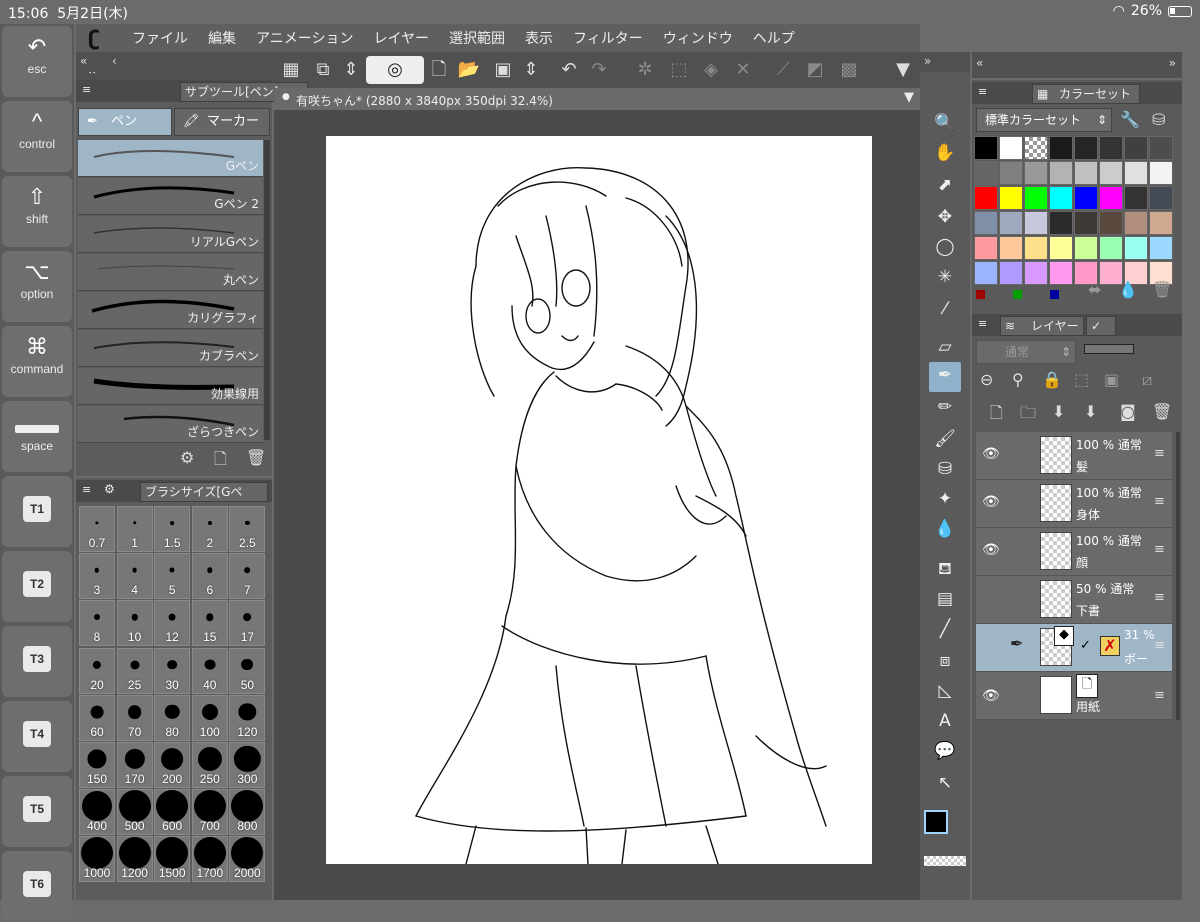 The width and height of the screenshot is (1200, 922). I want to click on gradient-icon: ▤, so click(945, 599).